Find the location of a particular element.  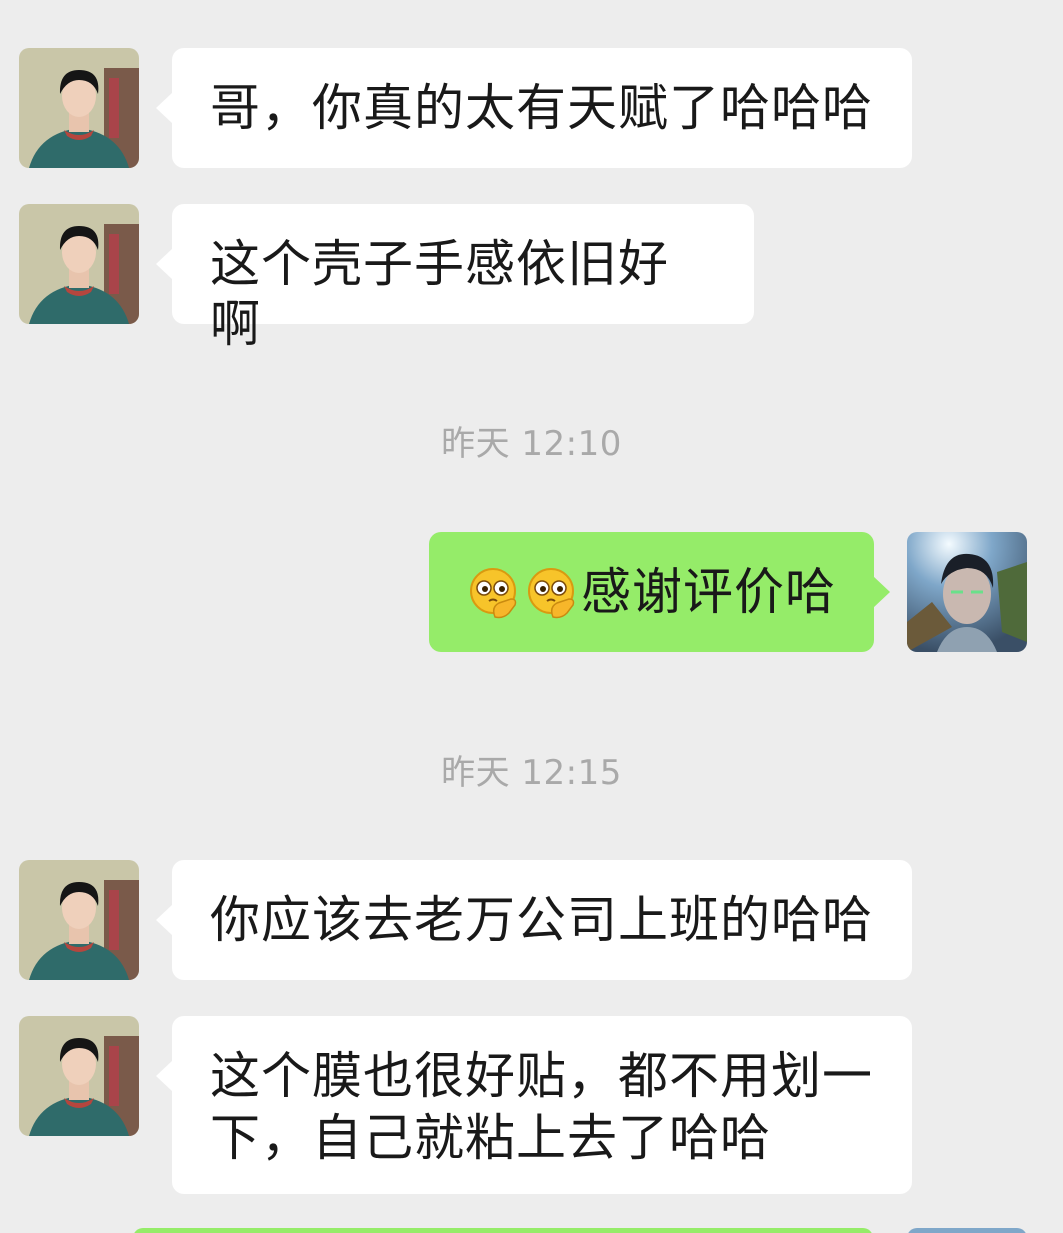

message-row-incoming: 你应该去老万公司上班的哈哈 is located at coordinates (531, 920).